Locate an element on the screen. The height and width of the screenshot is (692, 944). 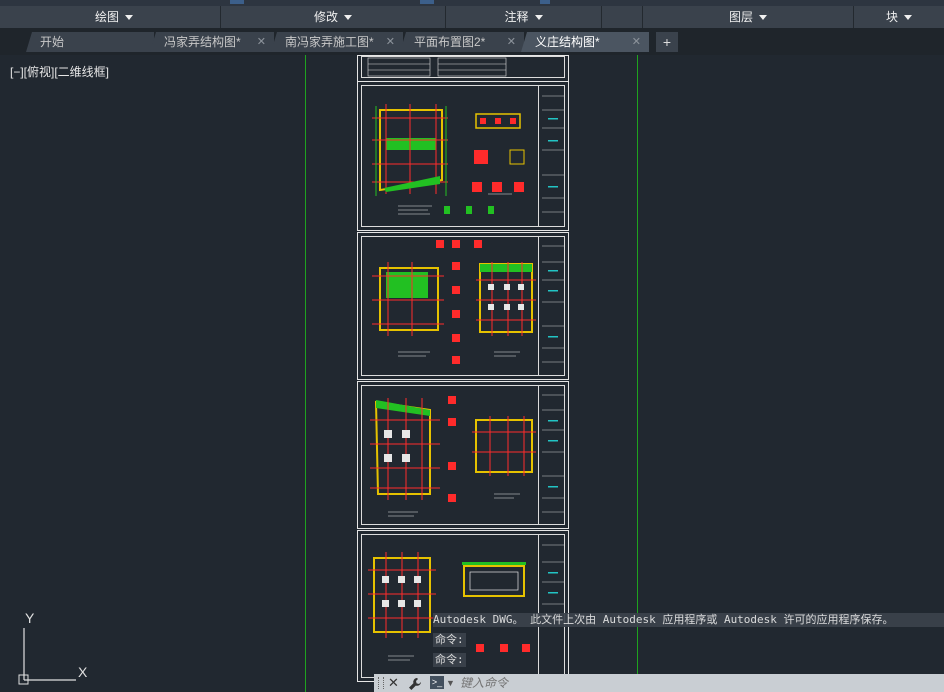
panel-modify-label: 修改 is located at coordinates (325, 17).